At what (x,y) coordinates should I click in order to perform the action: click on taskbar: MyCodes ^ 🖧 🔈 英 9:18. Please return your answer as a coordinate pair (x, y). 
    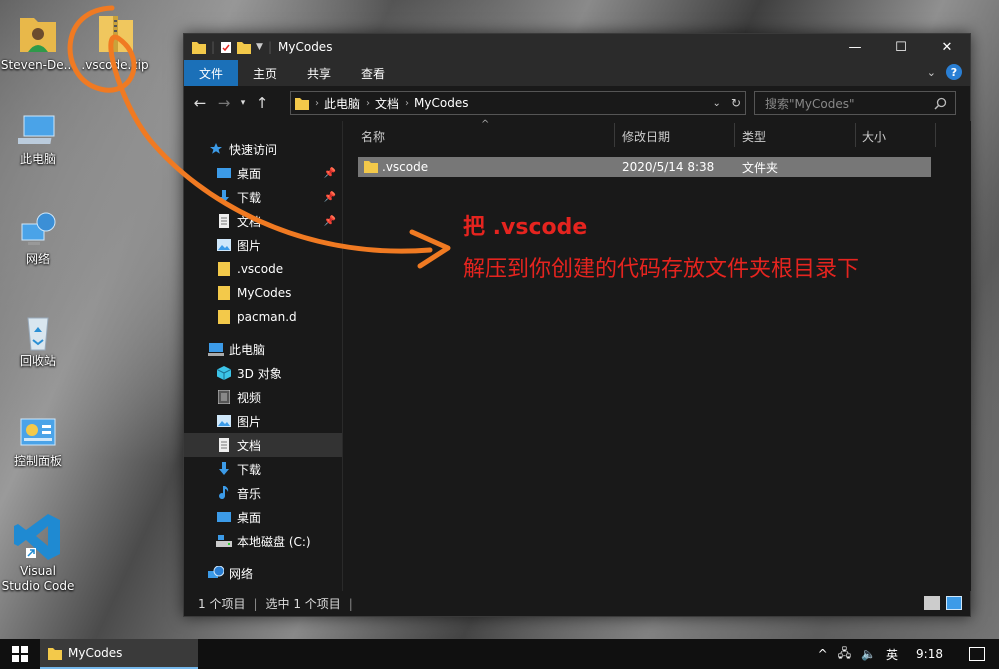
    Looking at the image, I should click on (499, 654).